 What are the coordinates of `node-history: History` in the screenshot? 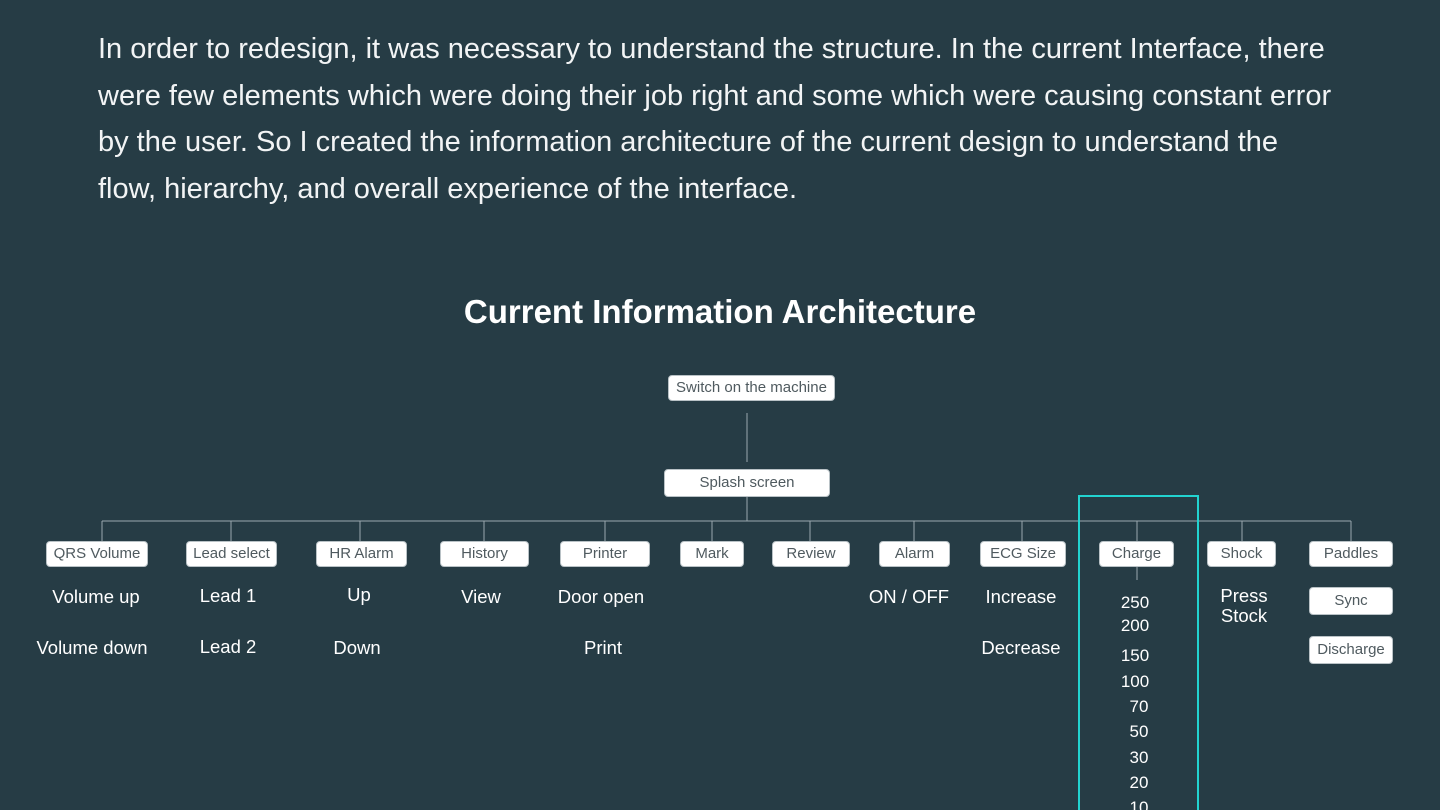 It's located at (484, 554).